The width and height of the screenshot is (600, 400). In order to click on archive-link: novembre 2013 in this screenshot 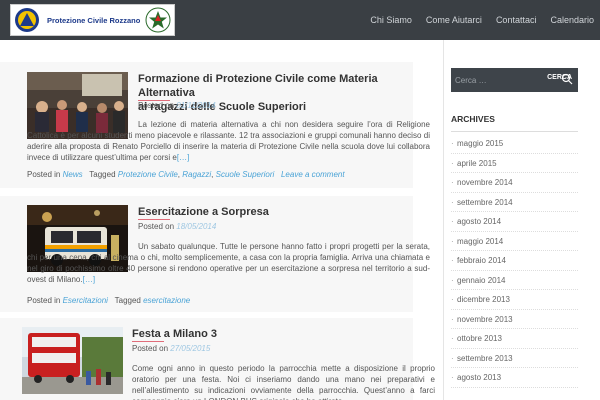, I will do `click(514, 319)`.